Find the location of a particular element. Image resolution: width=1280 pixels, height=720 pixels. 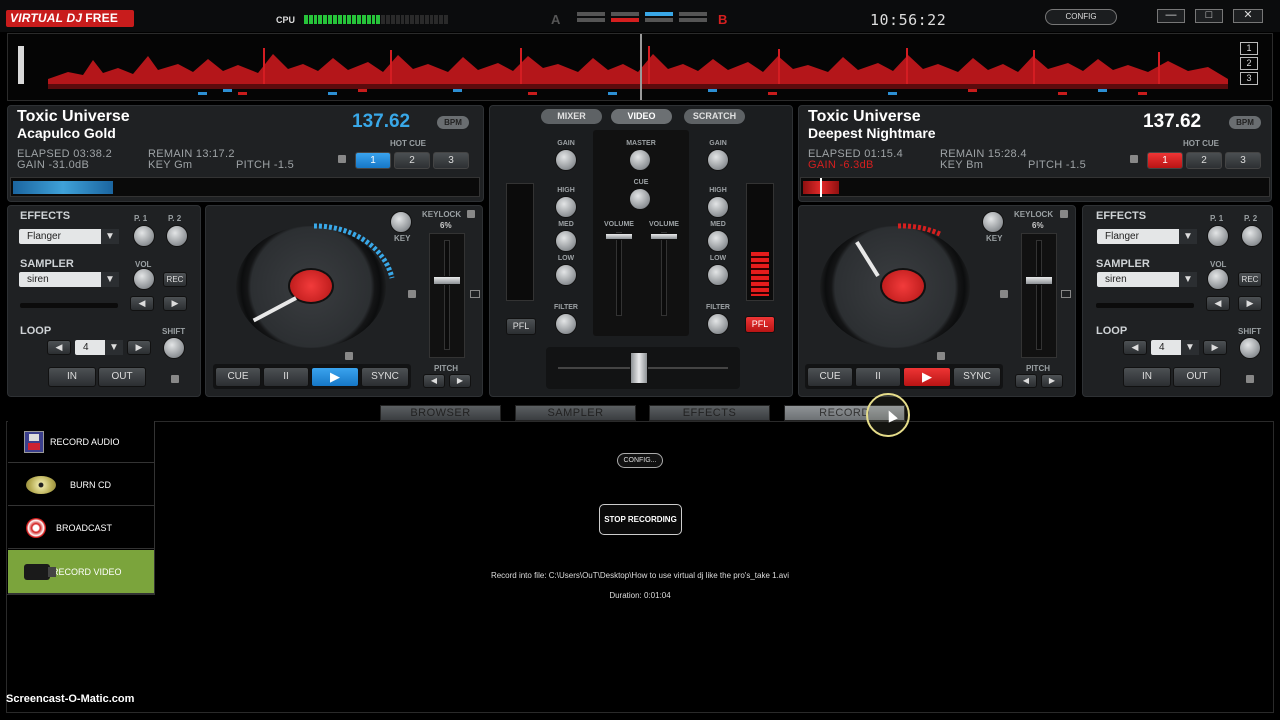

deck-a-shift-knob is located at coordinates (174, 348).